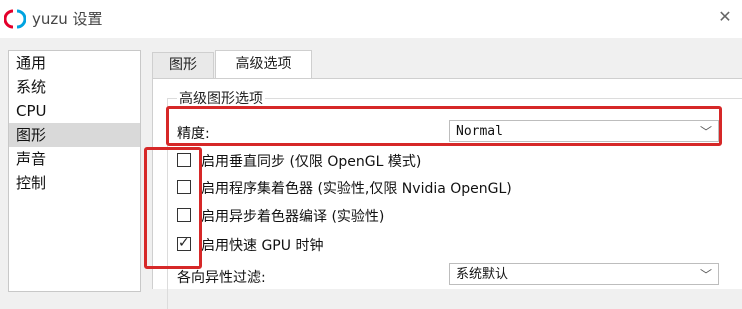  What do you see at coordinates (31, 183) in the screenshot?
I see `sidebar-item-label: 控制` at bounding box center [31, 183].